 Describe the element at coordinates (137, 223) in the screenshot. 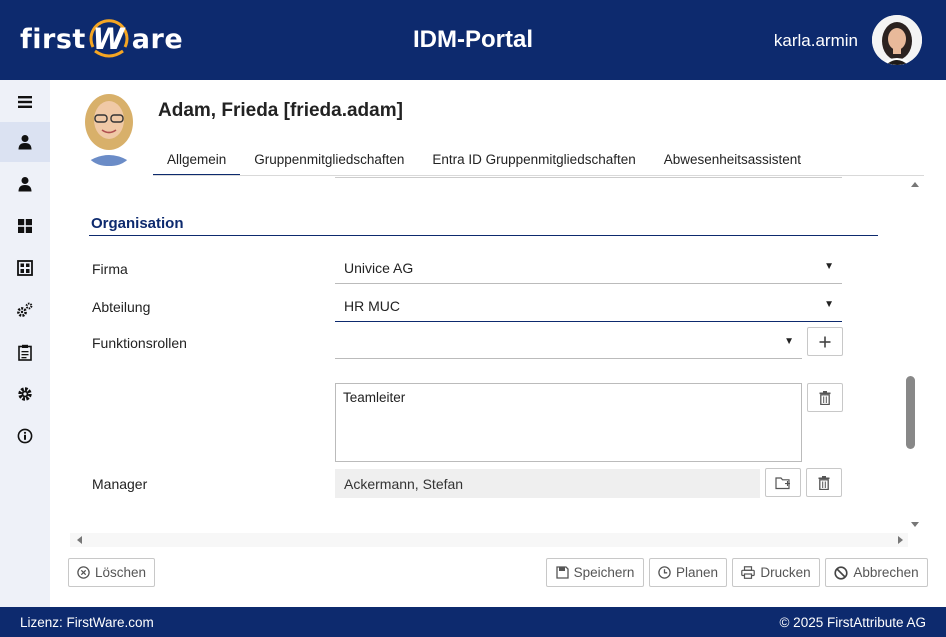

I see `section-title-organisation: Organisation` at that location.